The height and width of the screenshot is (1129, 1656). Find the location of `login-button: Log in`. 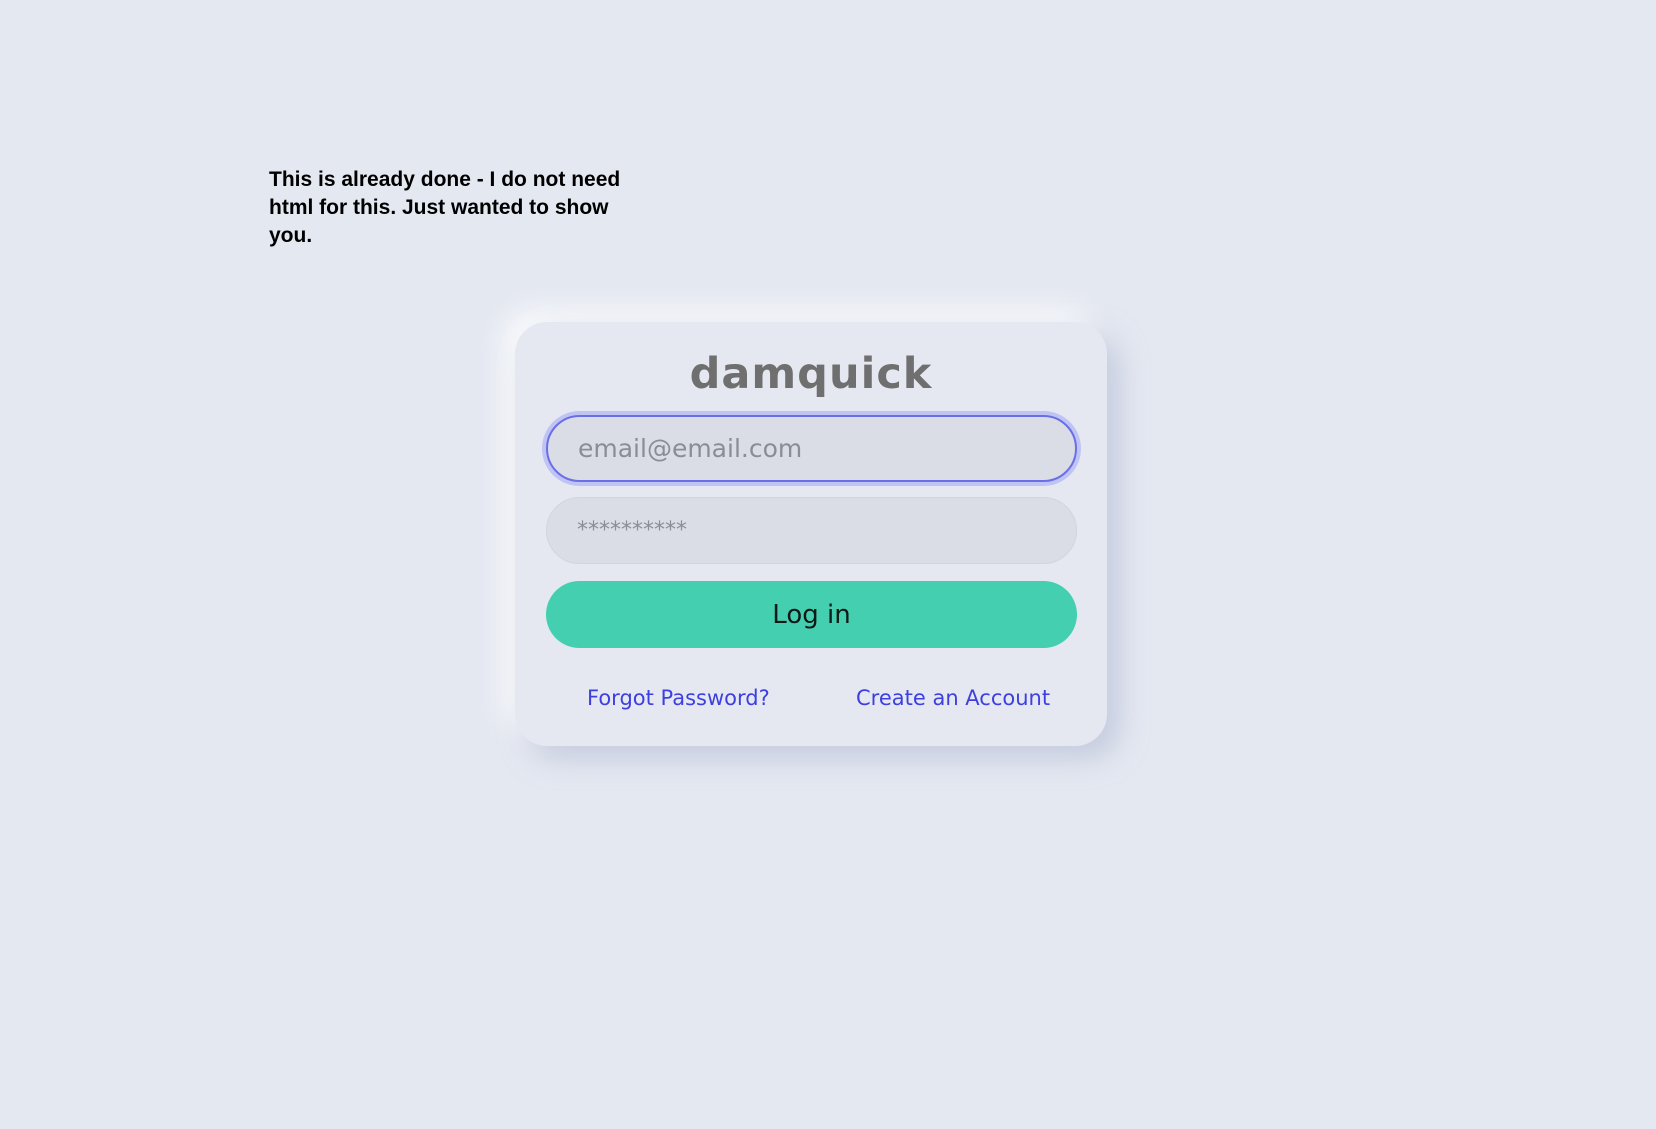

login-button: Log in is located at coordinates (811, 614).